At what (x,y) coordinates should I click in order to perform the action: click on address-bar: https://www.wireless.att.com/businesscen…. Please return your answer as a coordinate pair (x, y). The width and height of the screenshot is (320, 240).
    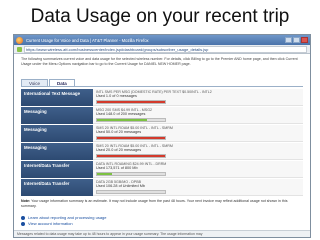
    Looking at the image, I should click on (162, 49).